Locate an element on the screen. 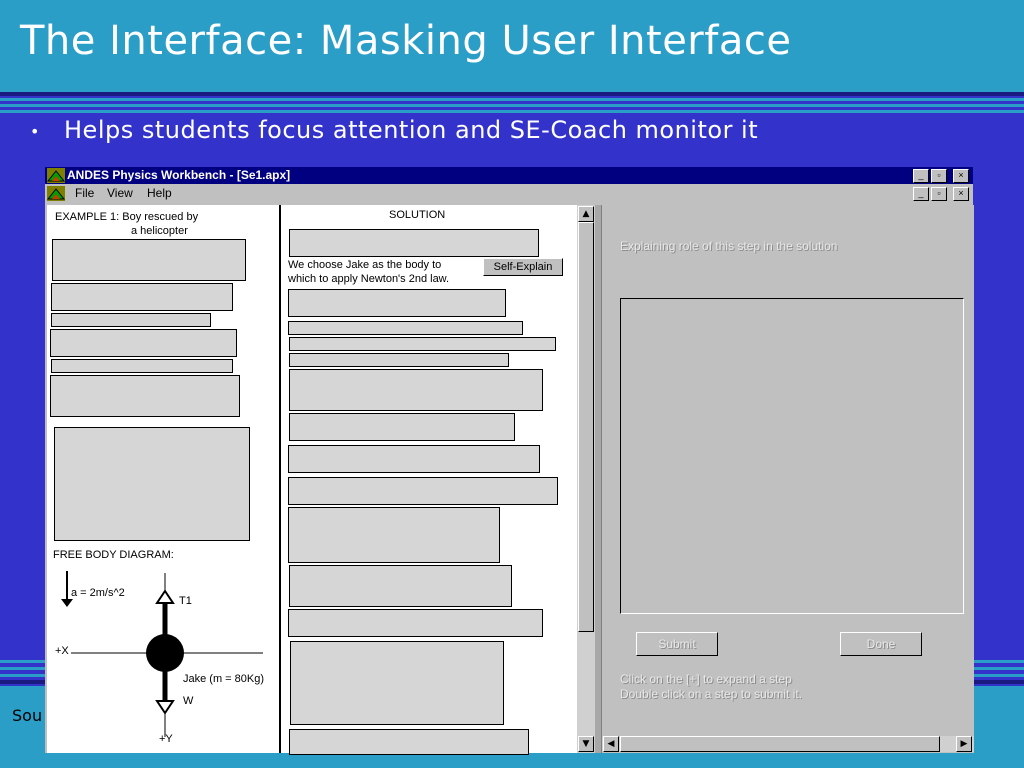 Image resolution: width=1024 pixels, height=768 pixels. fbd-label: FREE BODY DIAGRAM: is located at coordinates (113, 555).